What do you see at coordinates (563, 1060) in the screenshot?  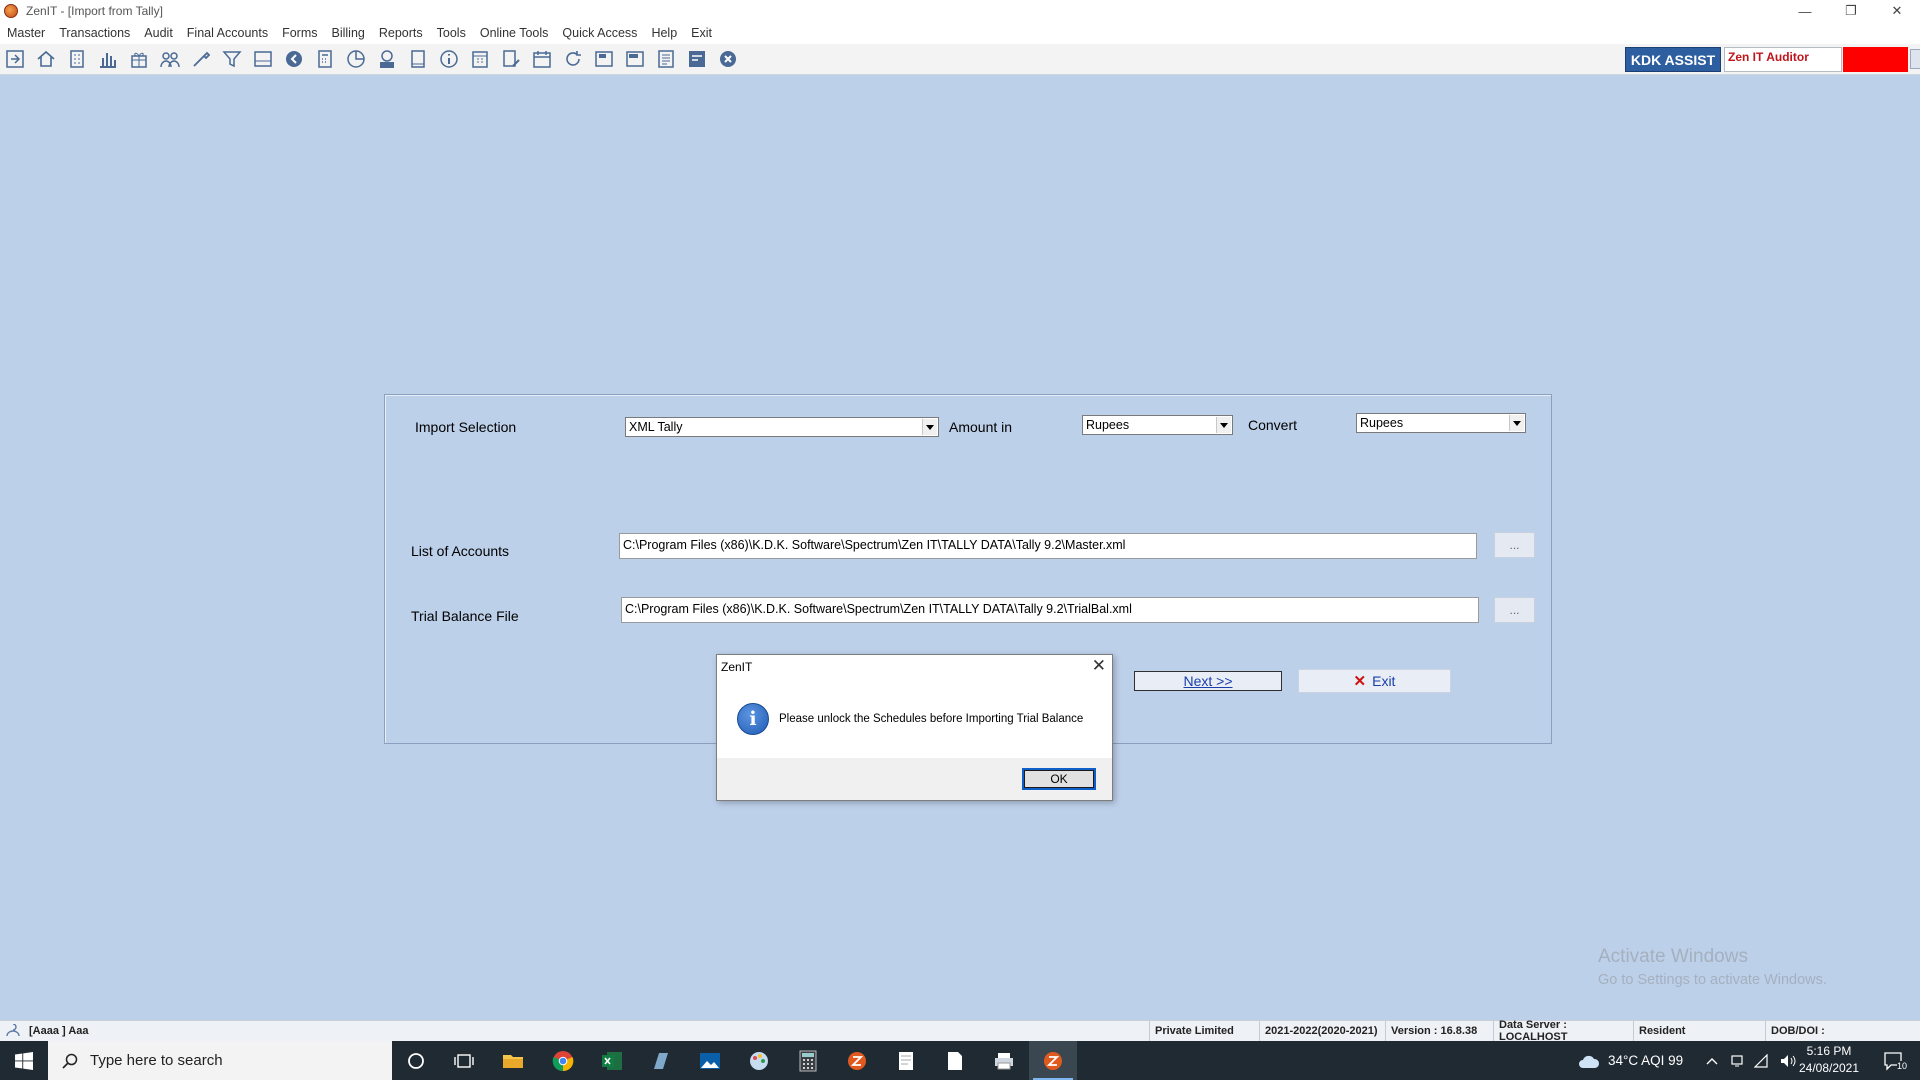 I see `chrome-icon` at bounding box center [563, 1060].